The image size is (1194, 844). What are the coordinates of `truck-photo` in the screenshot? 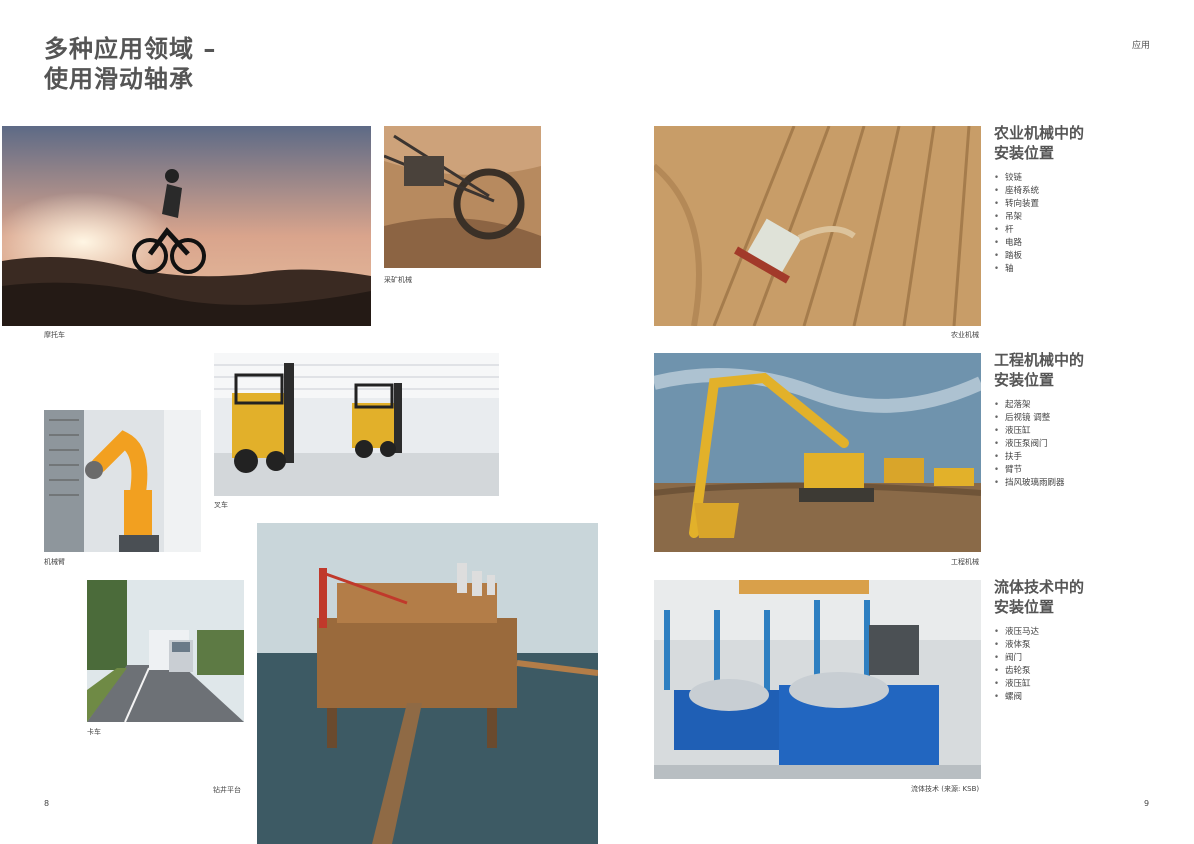 It's located at (165, 651).